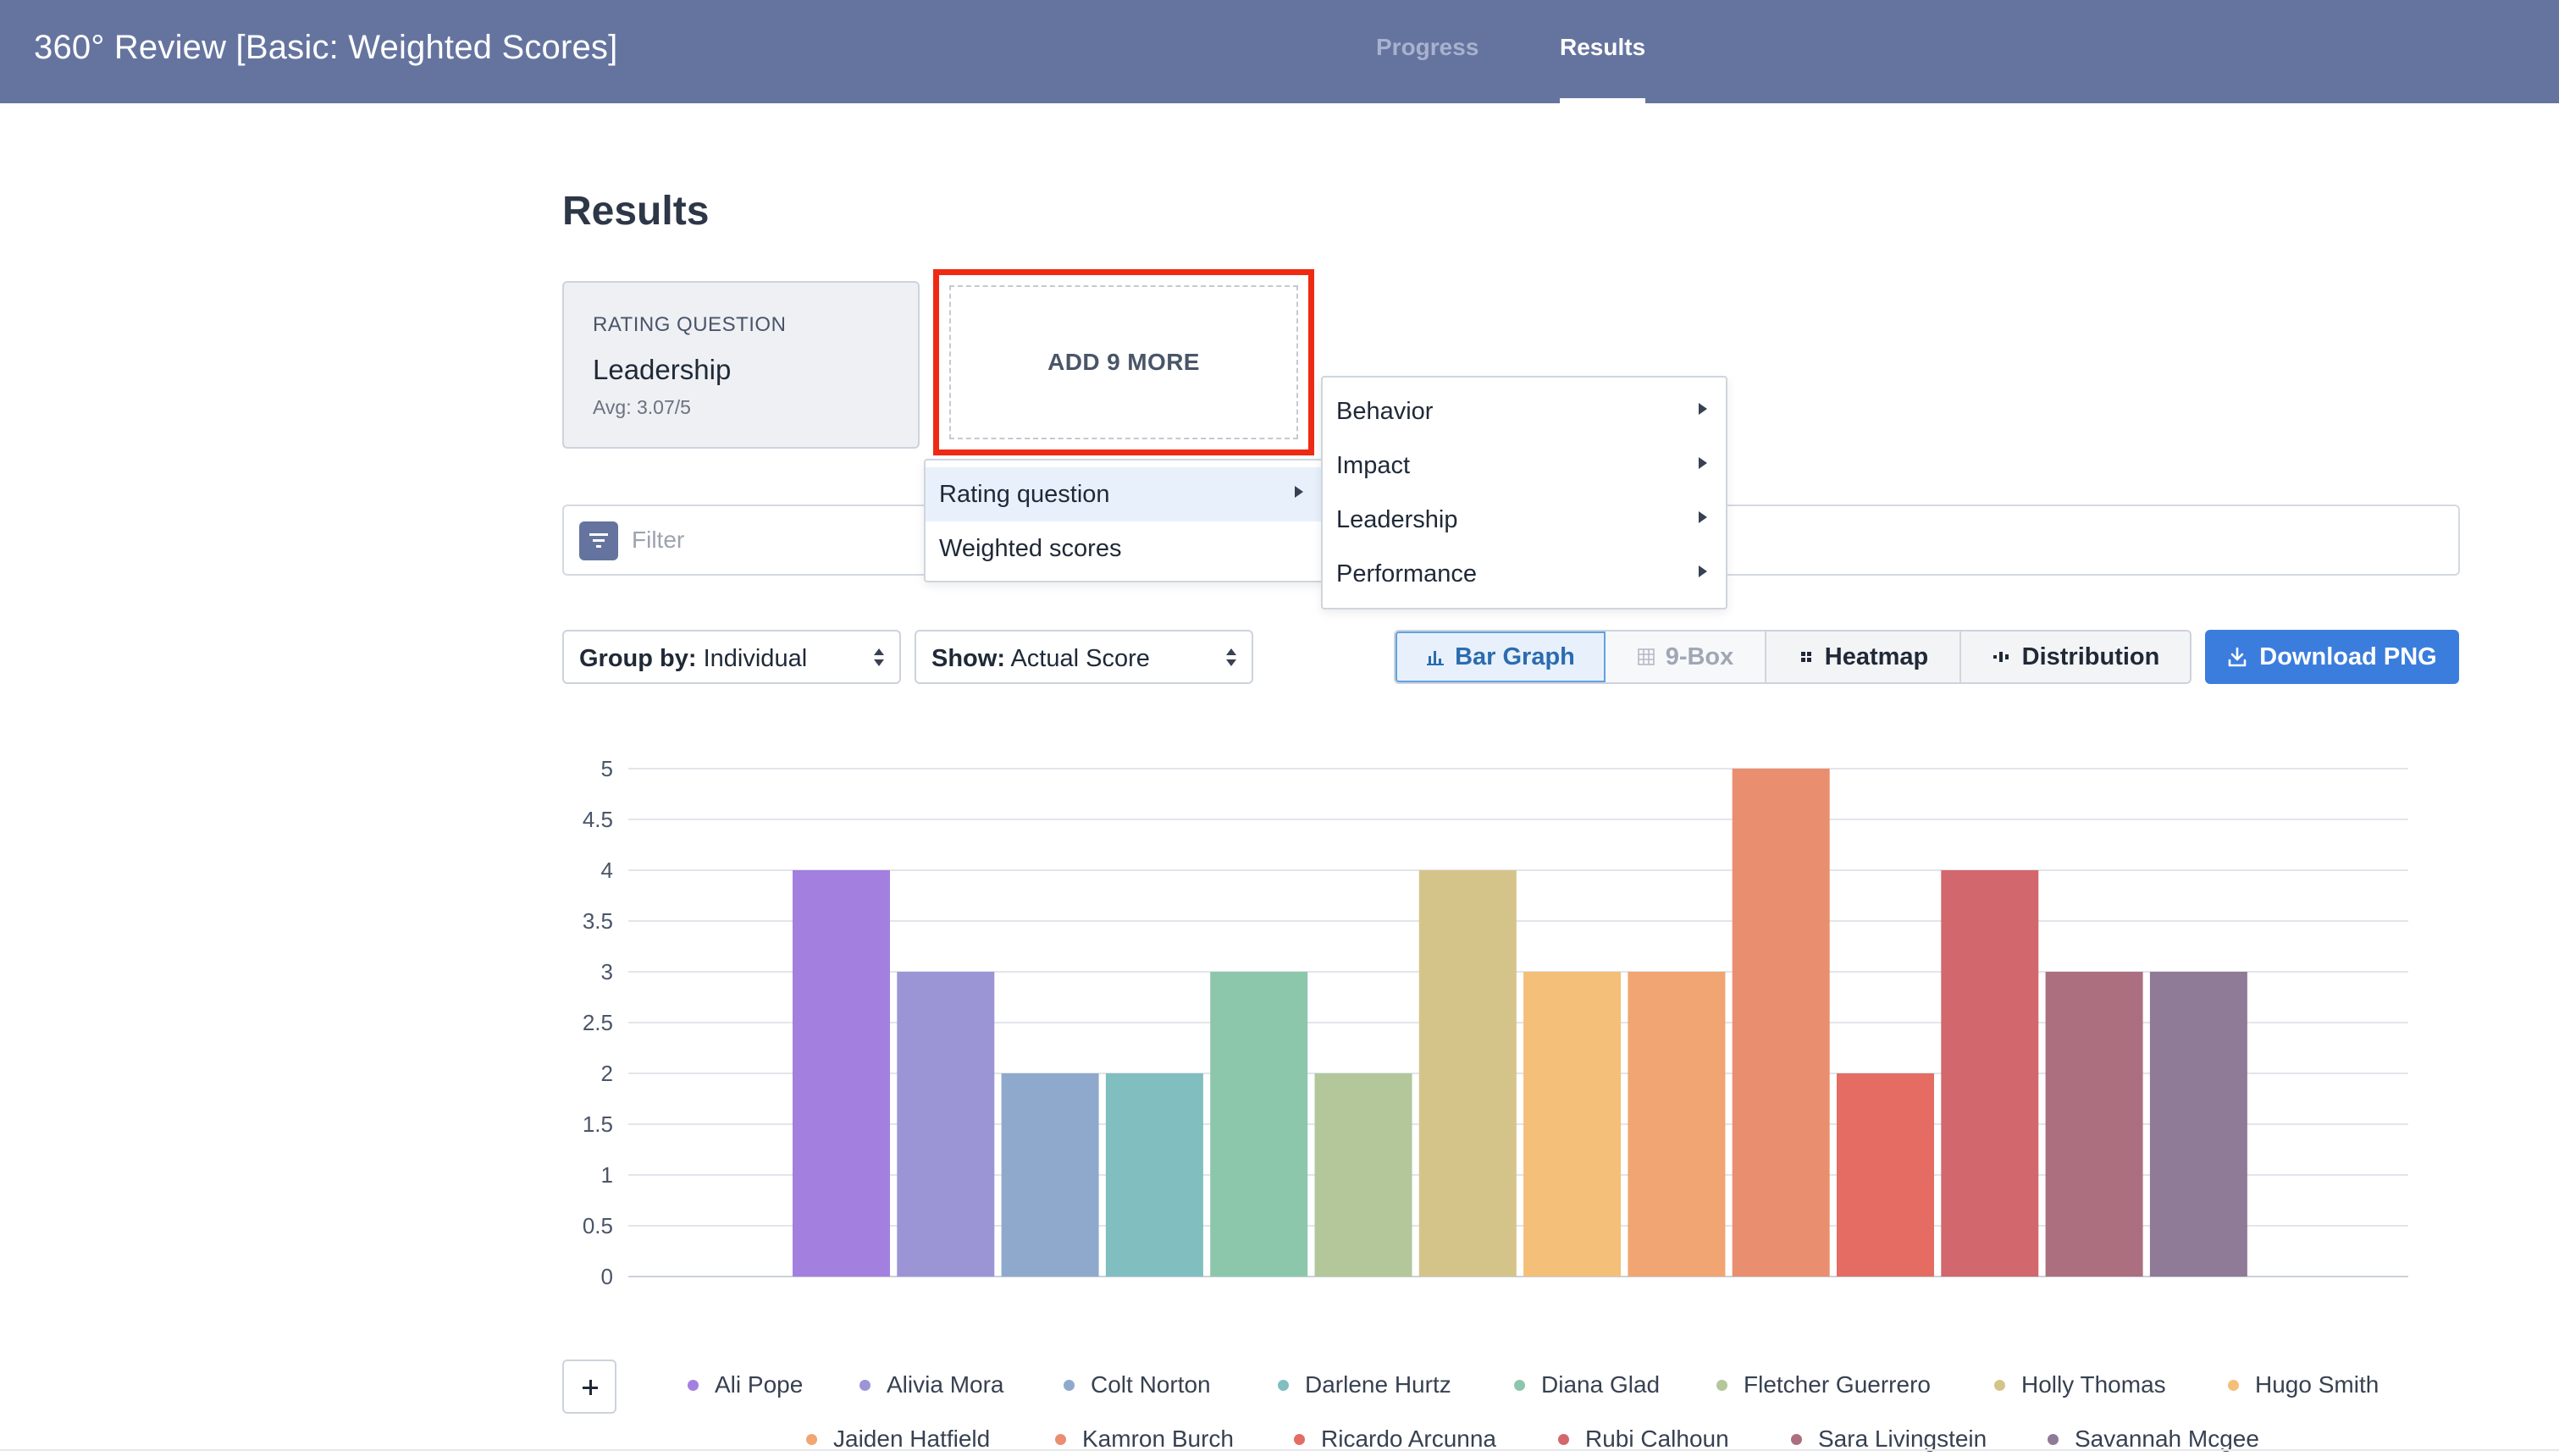 The height and width of the screenshot is (1456, 2559). I want to click on bar-colt-norton, so click(1050, 1175).